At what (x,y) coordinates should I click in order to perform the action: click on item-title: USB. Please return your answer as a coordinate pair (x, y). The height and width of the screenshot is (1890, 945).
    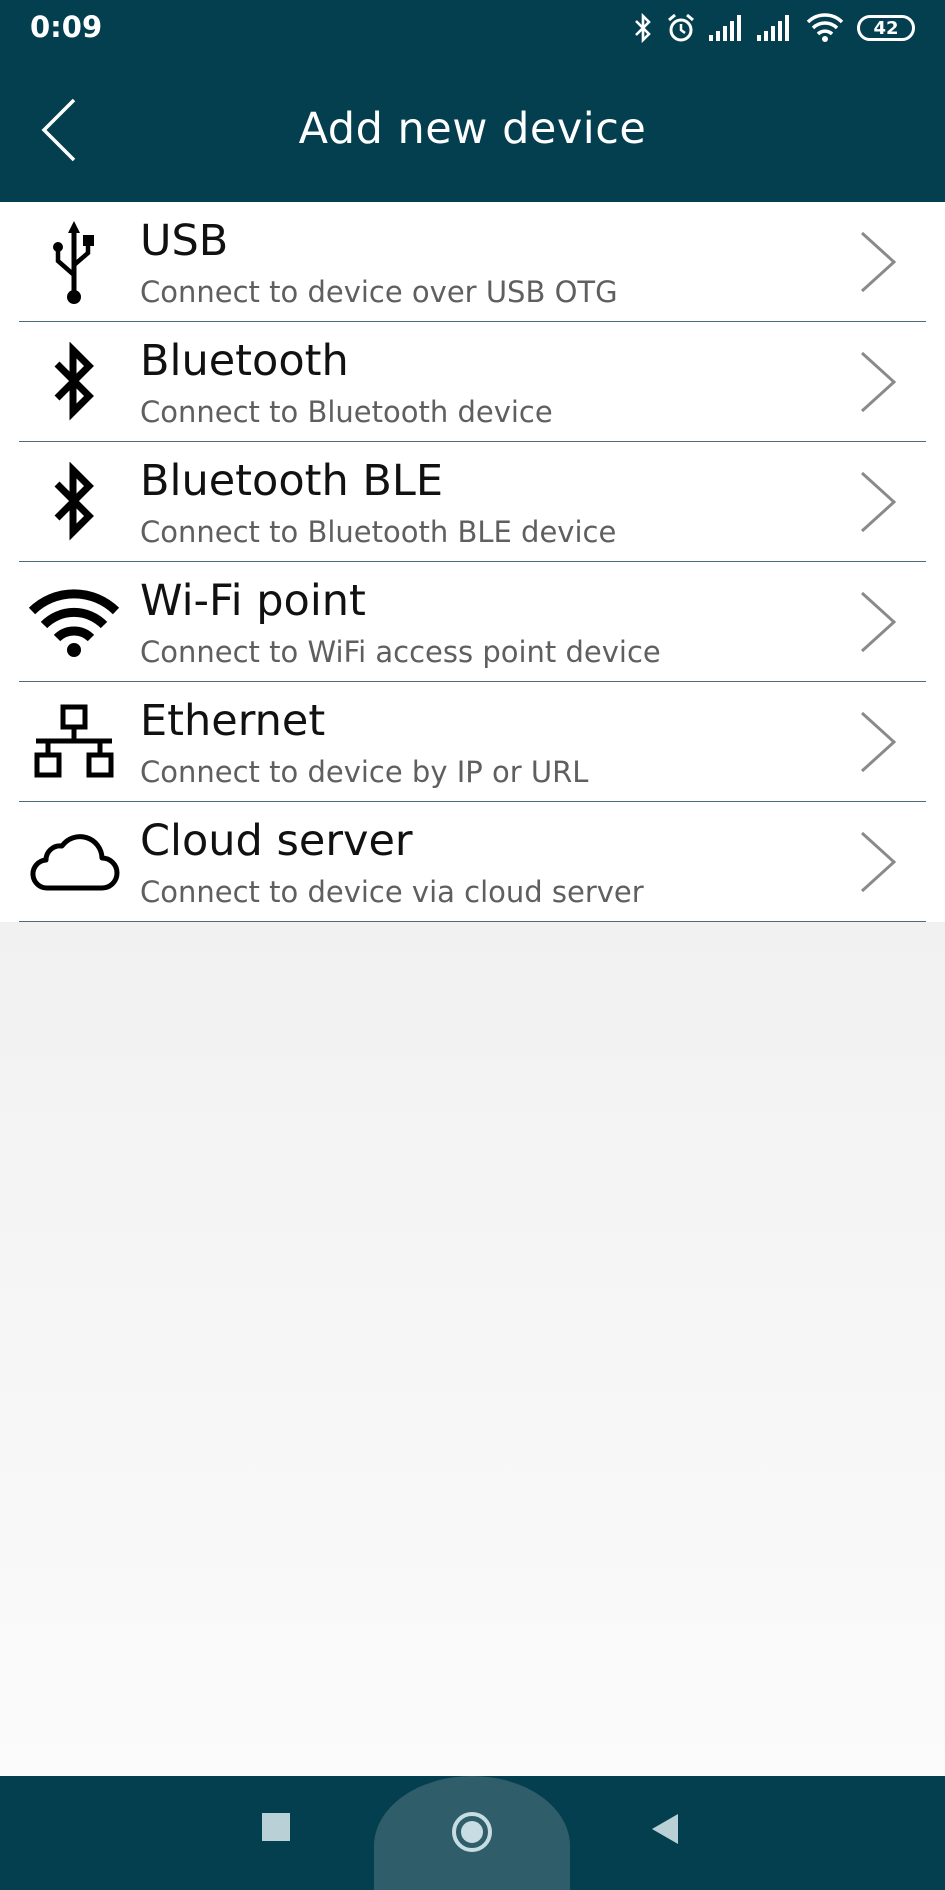
    Looking at the image, I should click on (184, 241).